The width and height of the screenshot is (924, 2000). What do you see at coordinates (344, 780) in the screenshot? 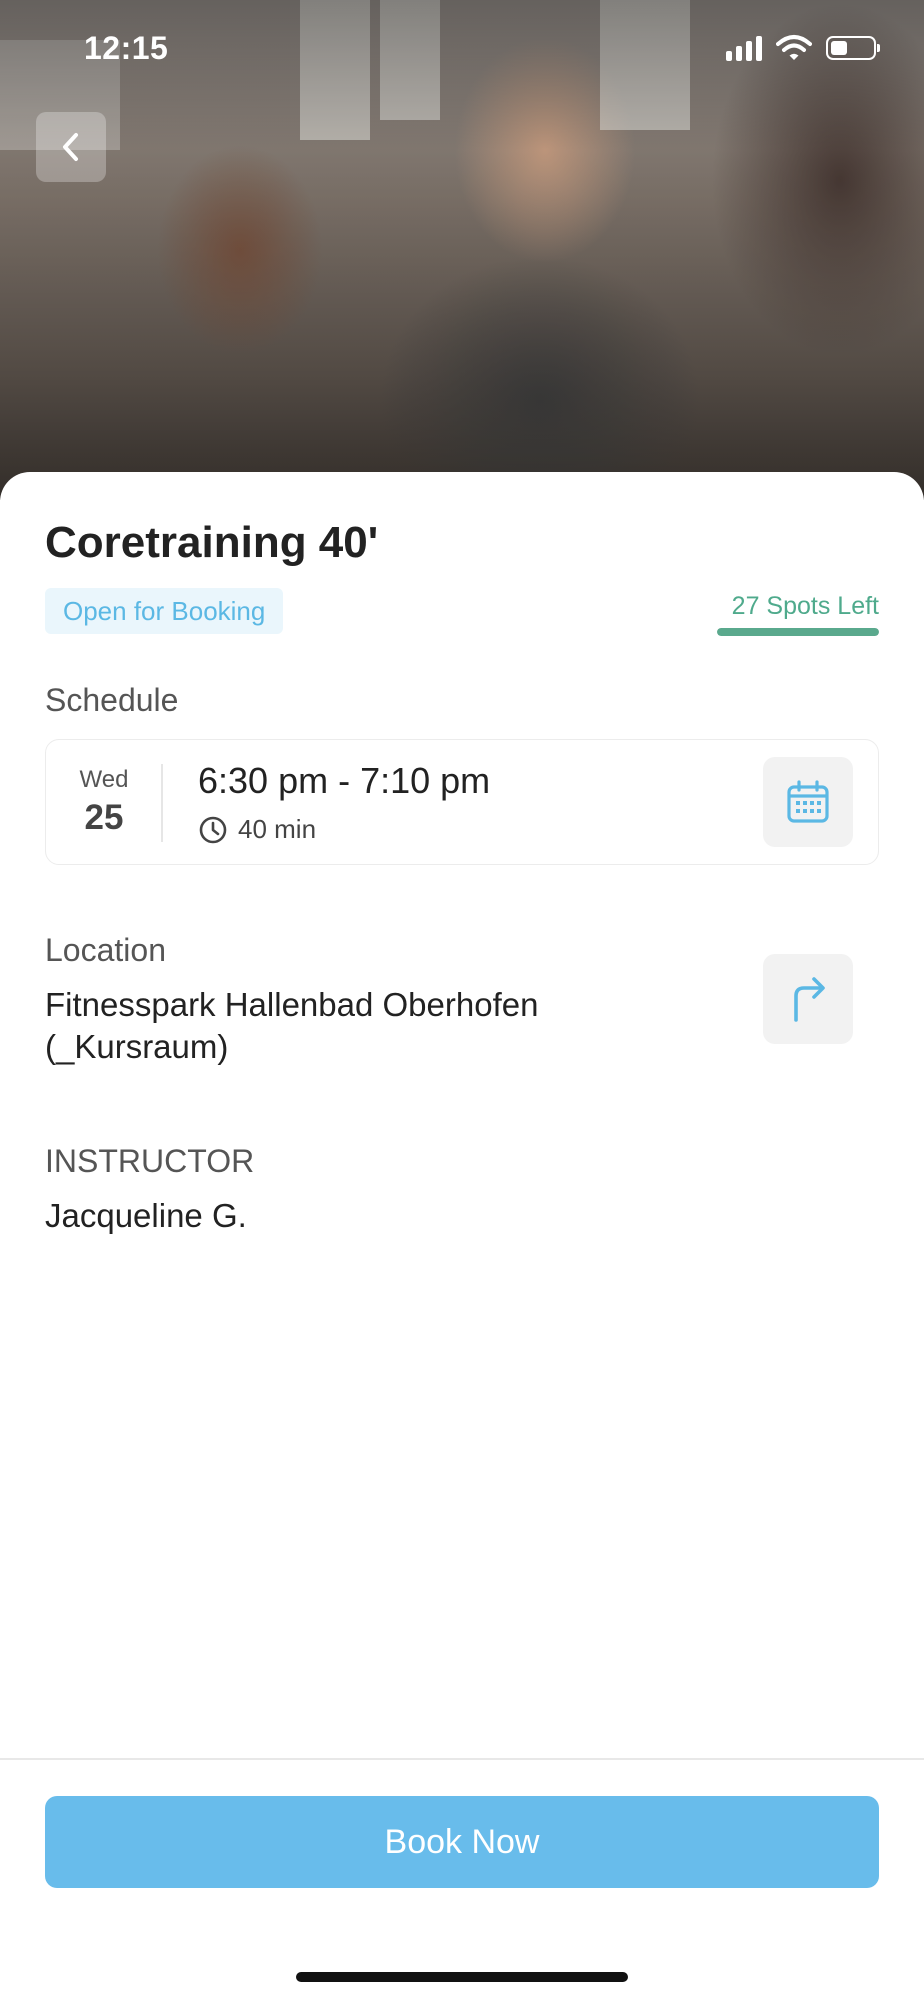
I see `time-range: 6:30 pm - 7:10 pm` at bounding box center [344, 780].